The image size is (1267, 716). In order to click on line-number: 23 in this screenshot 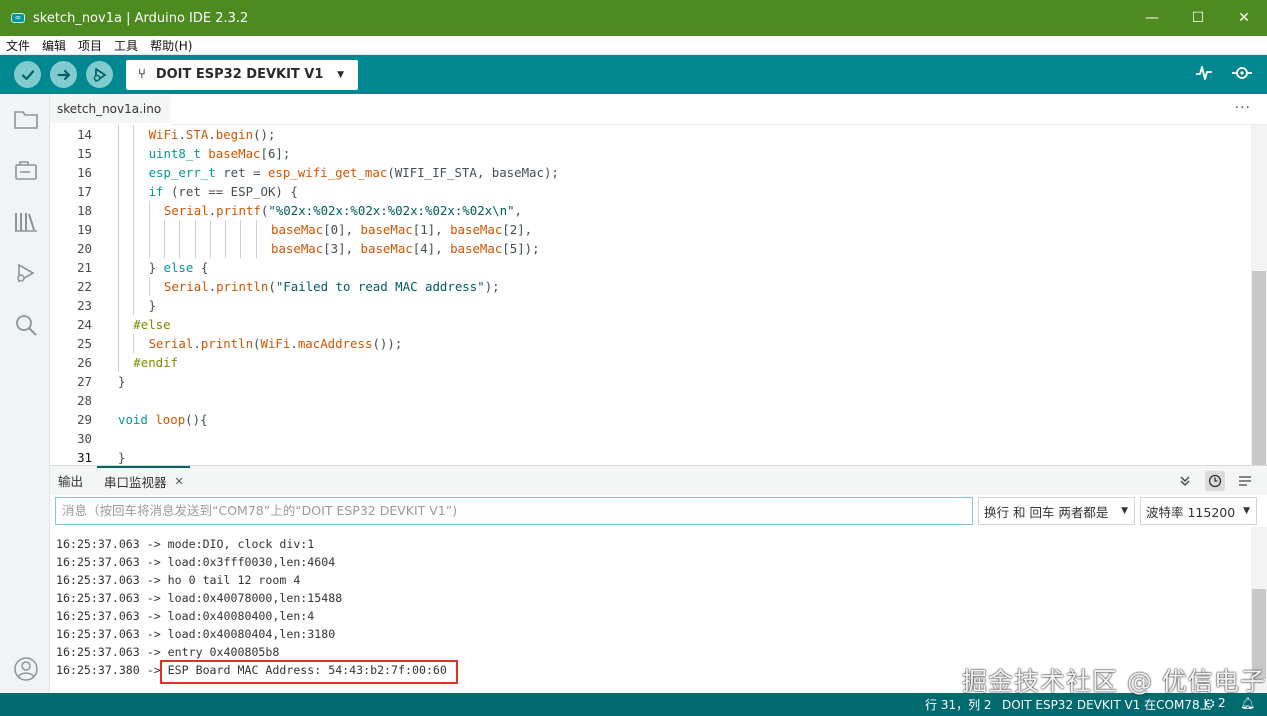, I will do `click(84, 305)`.